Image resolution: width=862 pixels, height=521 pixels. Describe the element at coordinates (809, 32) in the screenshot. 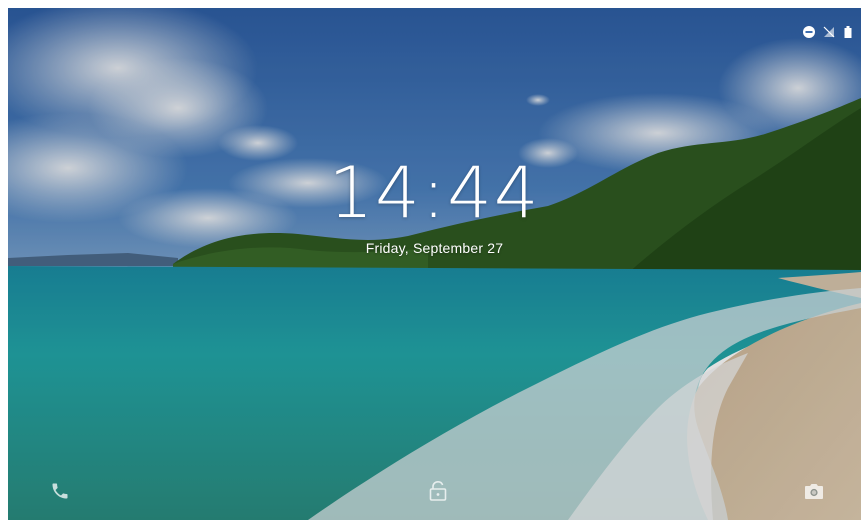

I see `do-not-disturb-icon` at that location.